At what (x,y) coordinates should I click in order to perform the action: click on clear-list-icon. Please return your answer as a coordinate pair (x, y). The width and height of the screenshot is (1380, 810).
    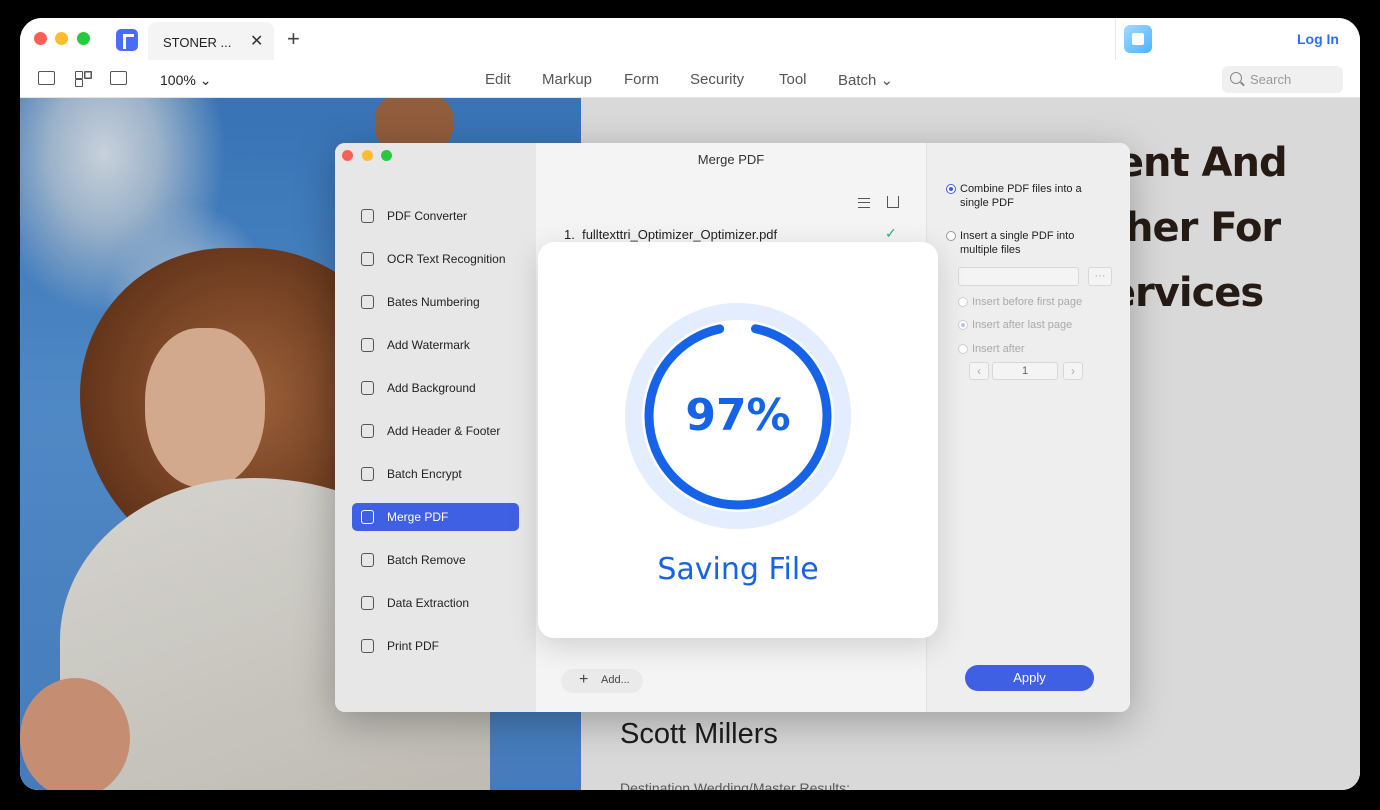
    Looking at the image, I should click on (893, 202).